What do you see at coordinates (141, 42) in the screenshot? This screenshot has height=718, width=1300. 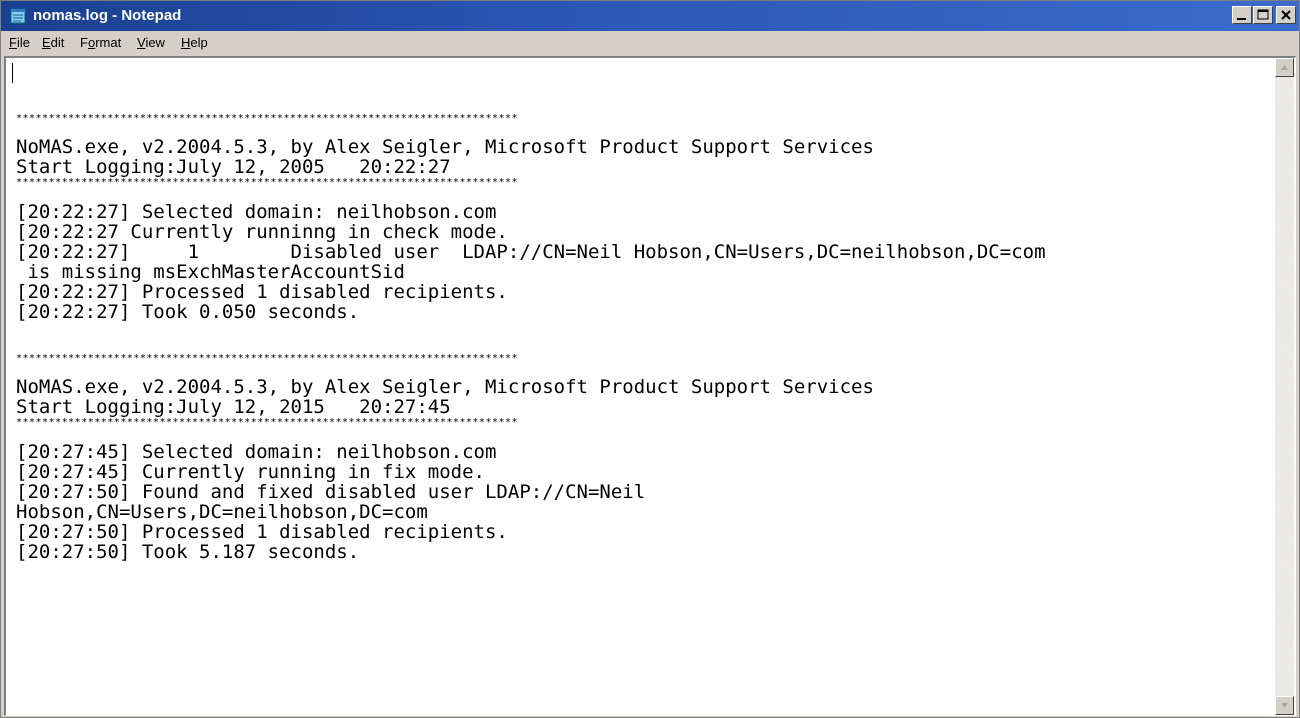 I see `menu-mnemonic: V` at bounding box center [141, 42].